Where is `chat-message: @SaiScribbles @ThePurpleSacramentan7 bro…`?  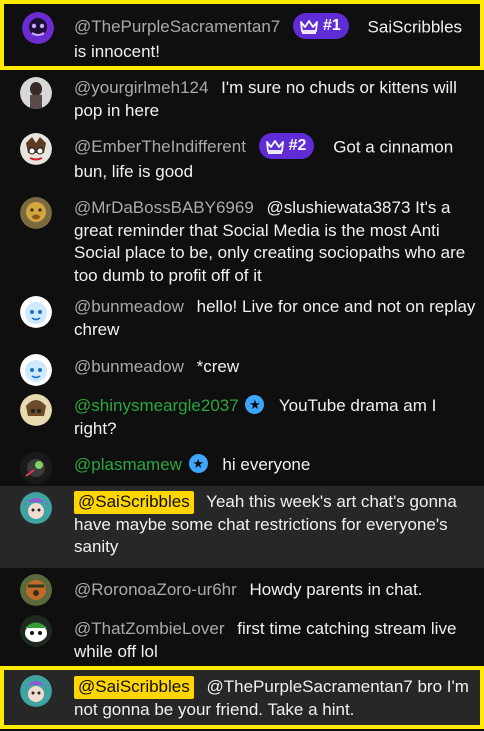
chat-message: @SaiScribbles @ThePurpleSacramentan7 bro… is located at coordinates (242, 697).